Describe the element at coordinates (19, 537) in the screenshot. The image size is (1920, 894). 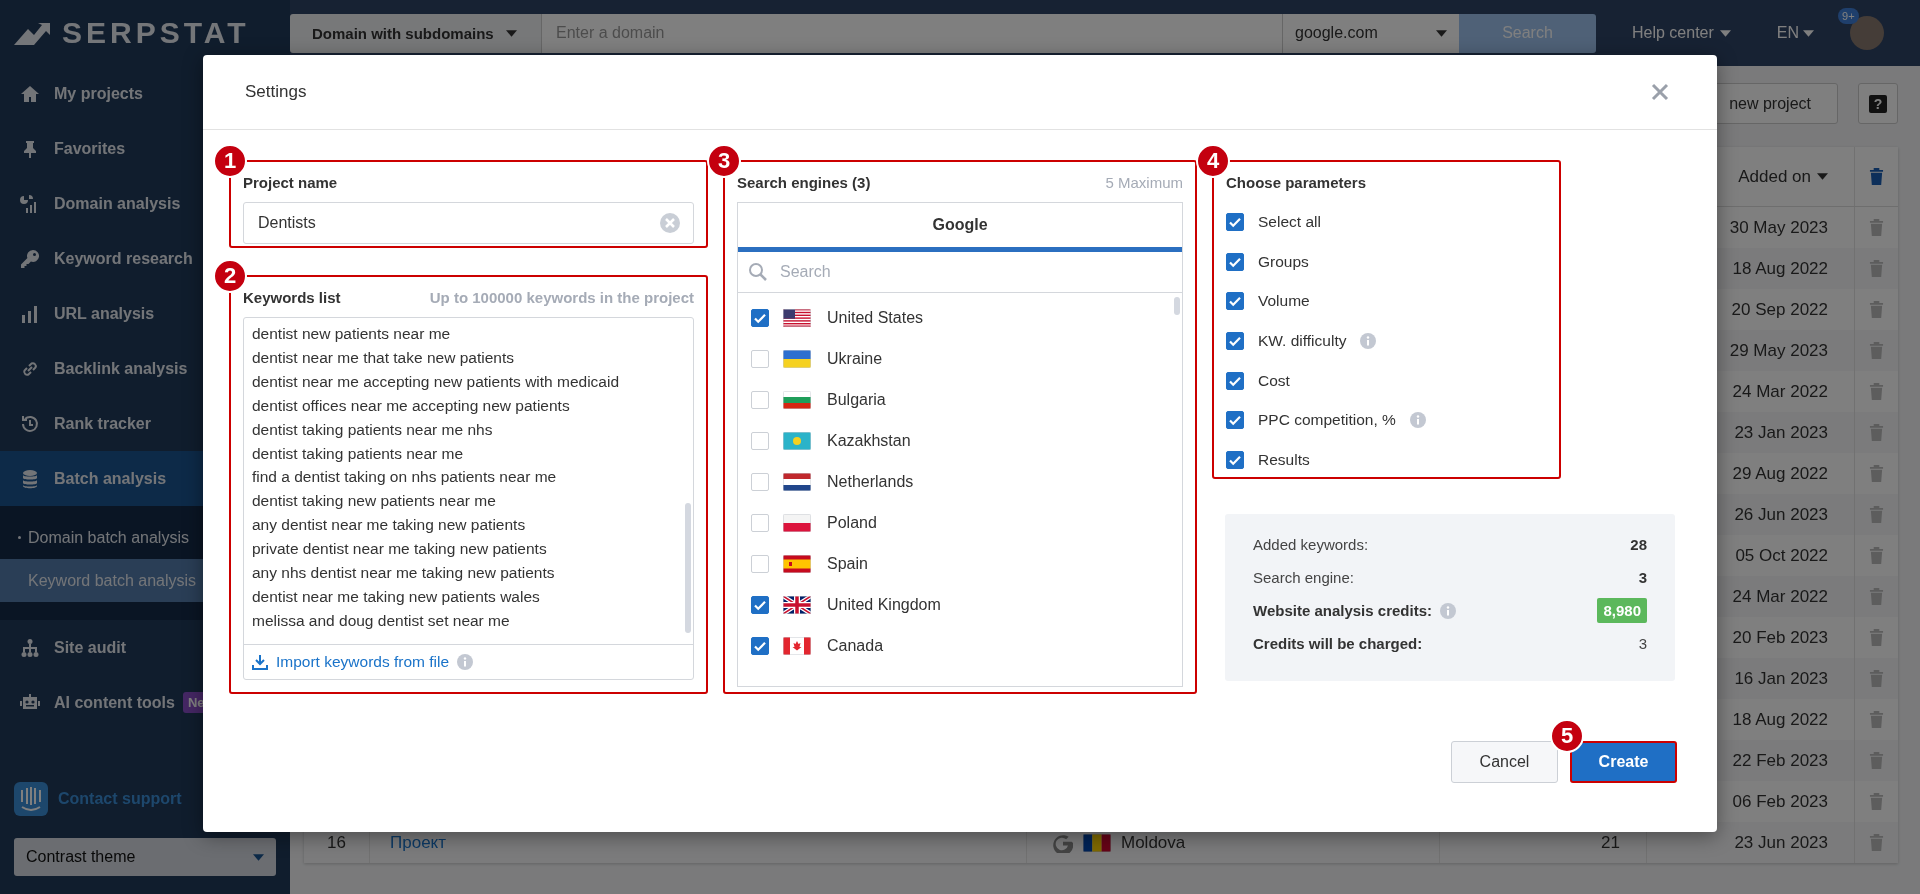
I see `bullet-icon` at that location.